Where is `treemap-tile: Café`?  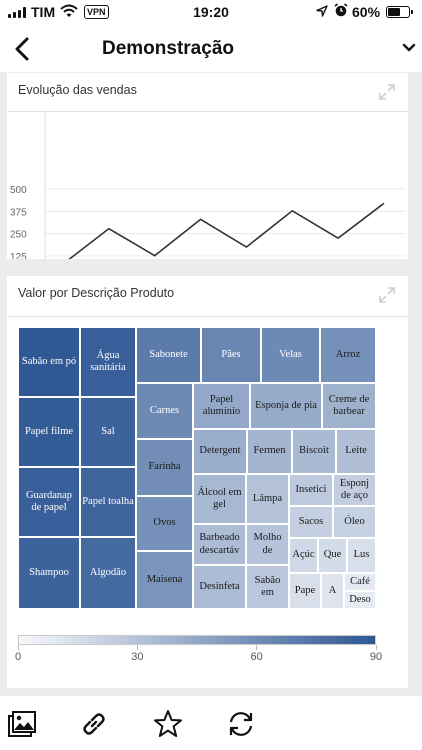
treemap-tile: Café is located at coordinates (360, 582).